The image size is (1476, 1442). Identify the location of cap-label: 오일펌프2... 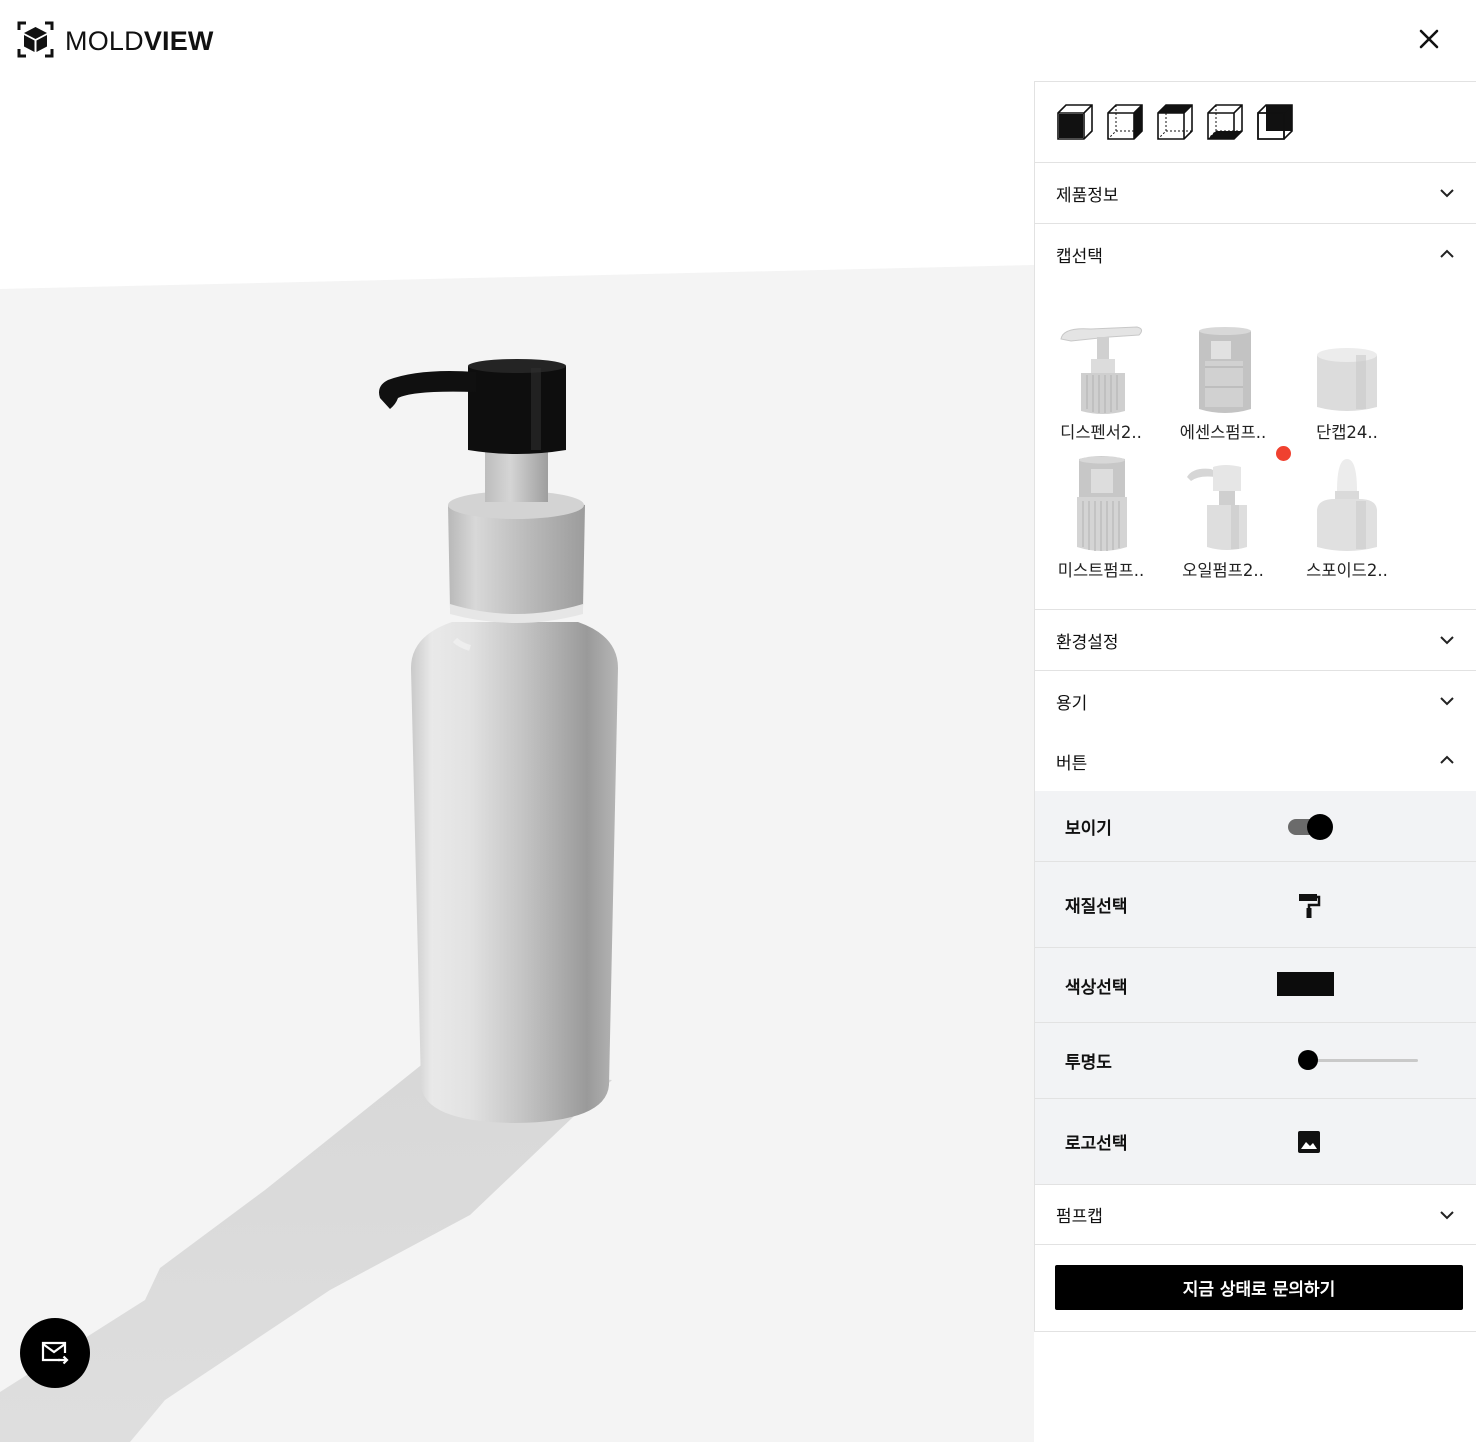
(1223, 570).